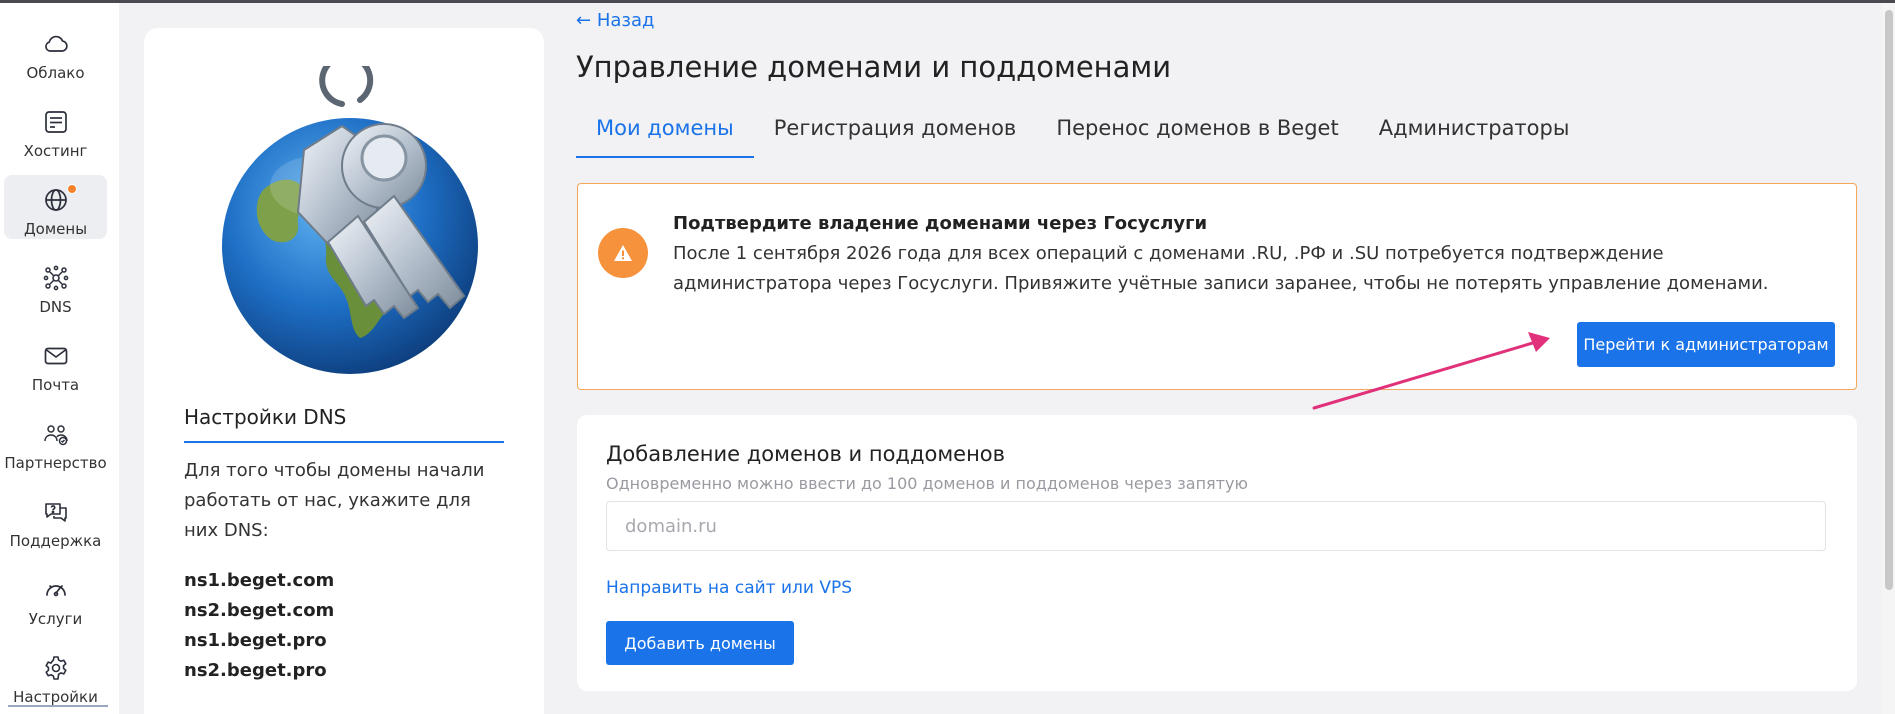 The width and height of the screenshot is (1895, 714). I want to click on tab-my-domains: Мои домены, so click(665, 131).